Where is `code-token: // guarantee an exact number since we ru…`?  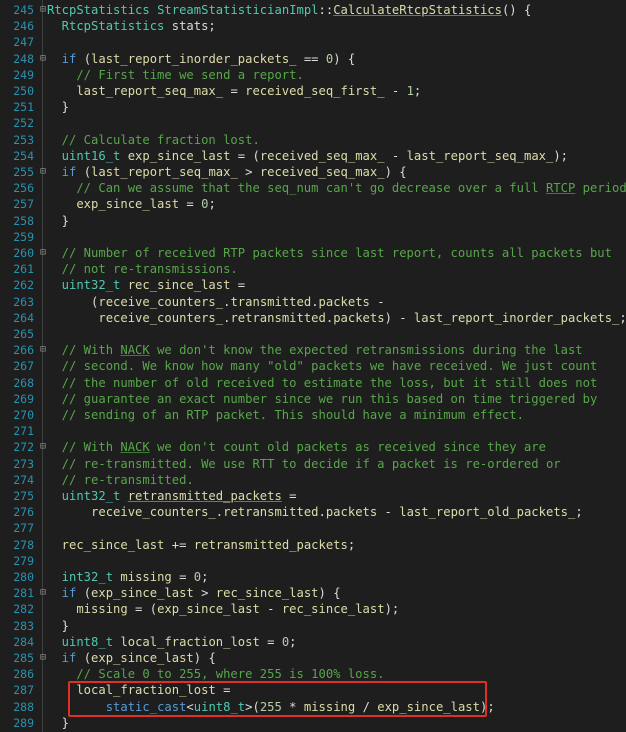
code-token: // guarantee an exact number since we ru… is located at coordinates (322, 398).